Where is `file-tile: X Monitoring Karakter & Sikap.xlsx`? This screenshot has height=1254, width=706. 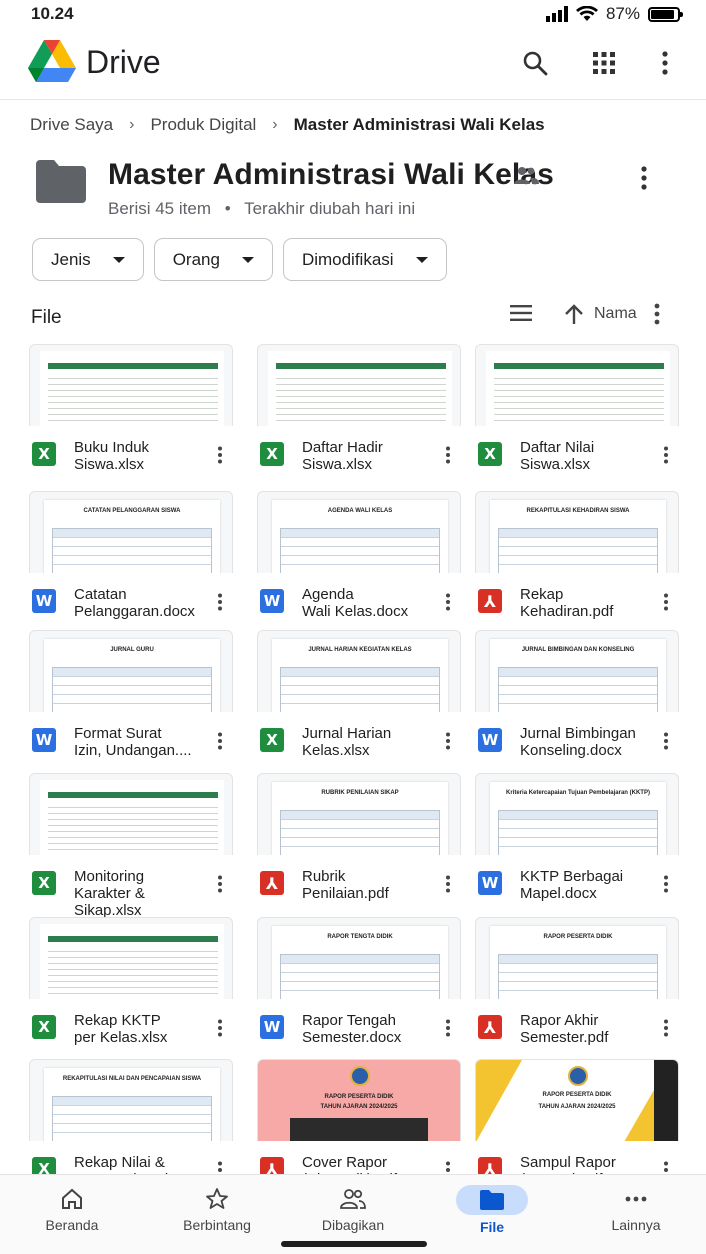 file-tile: X Monitoring Karakter & Sikap.xlsx is located at coordinates (132, 846).